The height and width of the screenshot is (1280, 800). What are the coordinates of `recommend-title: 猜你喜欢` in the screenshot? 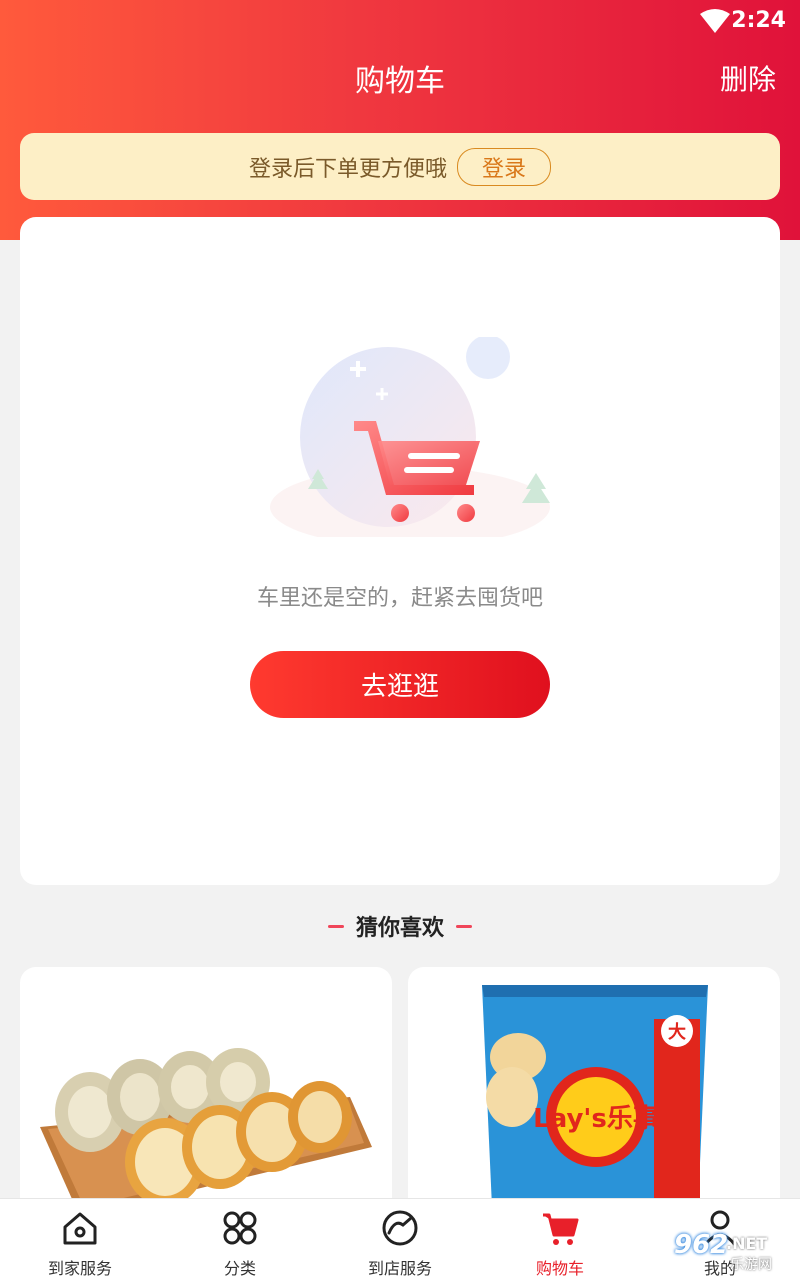 It's located at (400, 926).